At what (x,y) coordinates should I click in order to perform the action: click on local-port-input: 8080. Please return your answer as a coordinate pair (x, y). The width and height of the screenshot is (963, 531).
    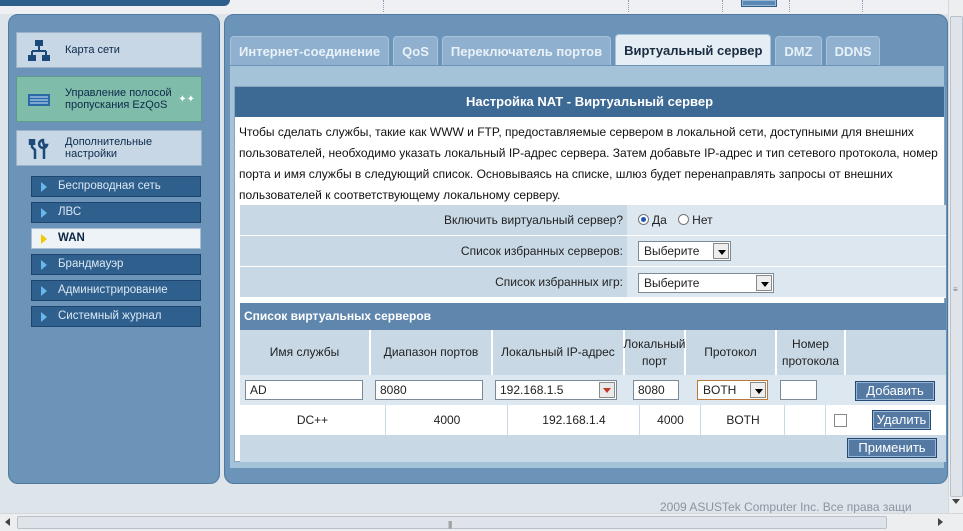
    Looking at the image, I should click on (656, 390).